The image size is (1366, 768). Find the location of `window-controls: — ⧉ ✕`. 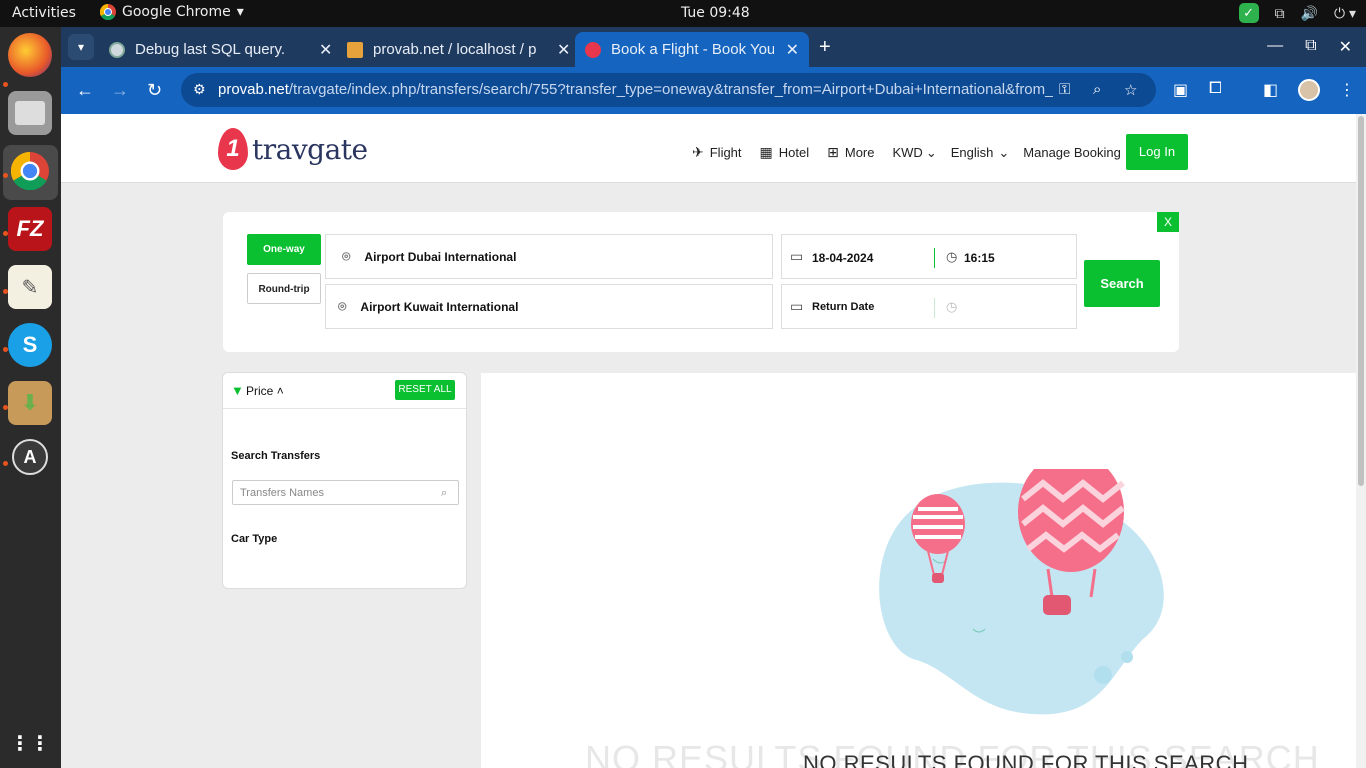

window-controls: — ⧉ ✕ is located at coordinates (1309, 47).